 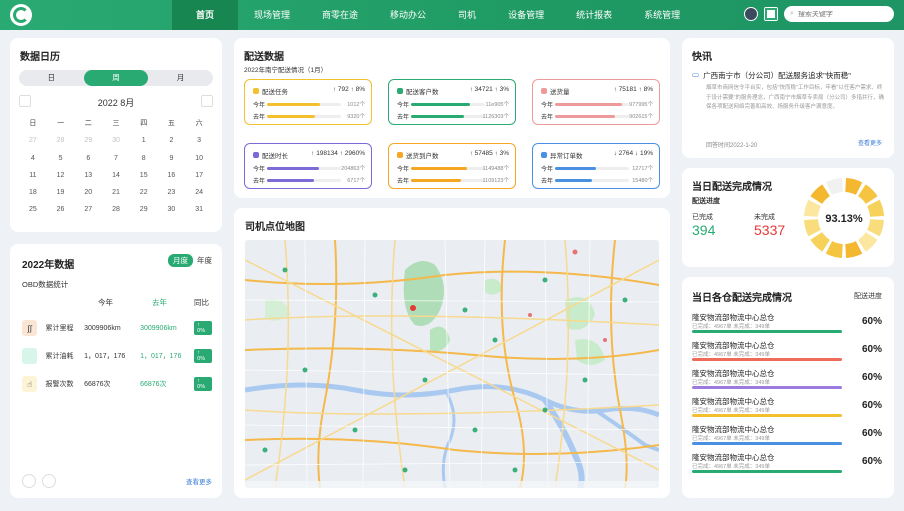 What do you see at coordinates (172, 140) in the screenshot?
I see `calendar-day: 2` at bounding box center [172, 140].